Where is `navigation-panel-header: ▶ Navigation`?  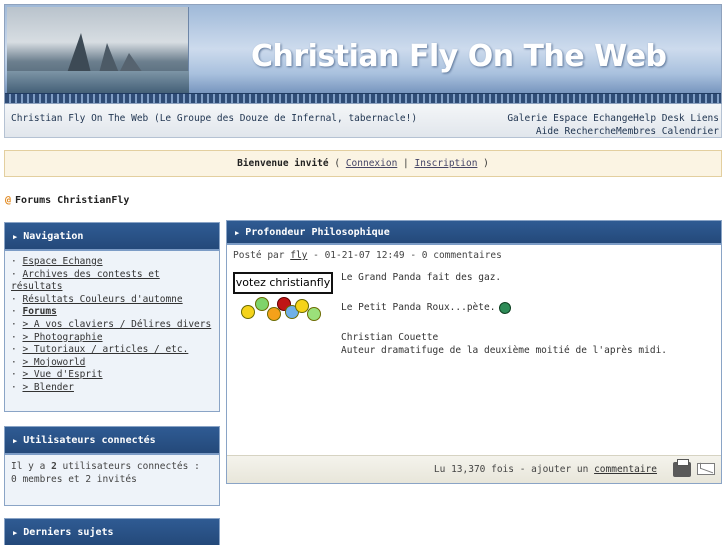 navigation-panel-header: ▶ Navigation is located at coordinates (112, 237).